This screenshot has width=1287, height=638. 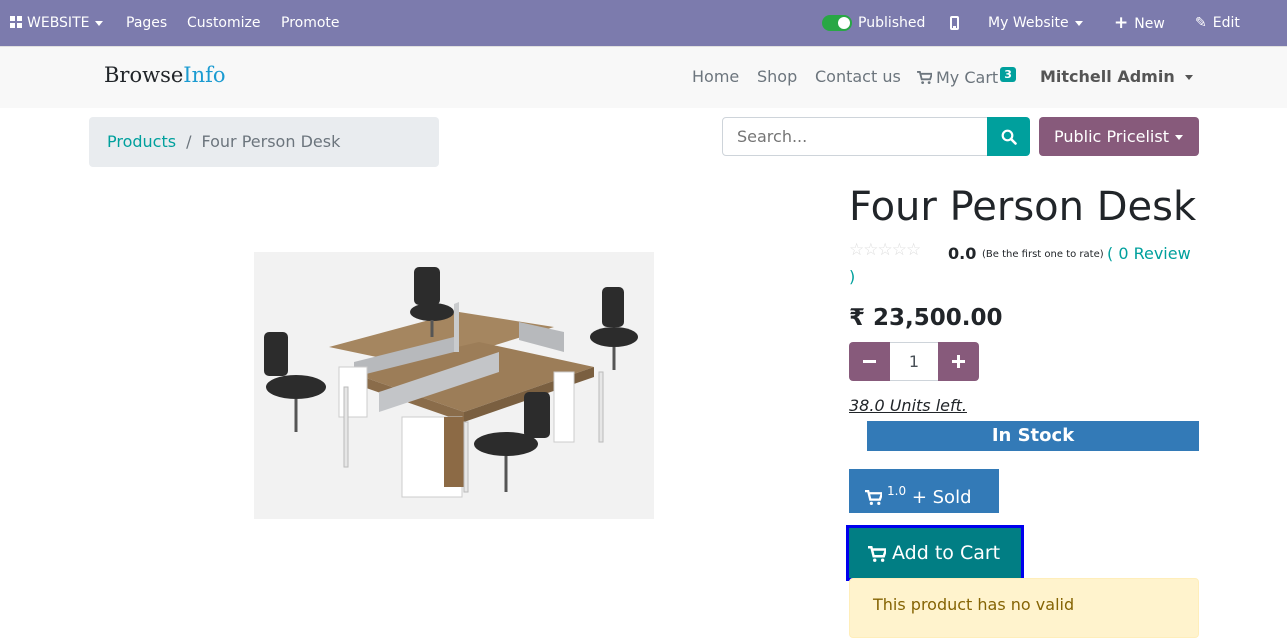 I want to click on breadcrumb-products-link: Products, so click(x=141, y=141).